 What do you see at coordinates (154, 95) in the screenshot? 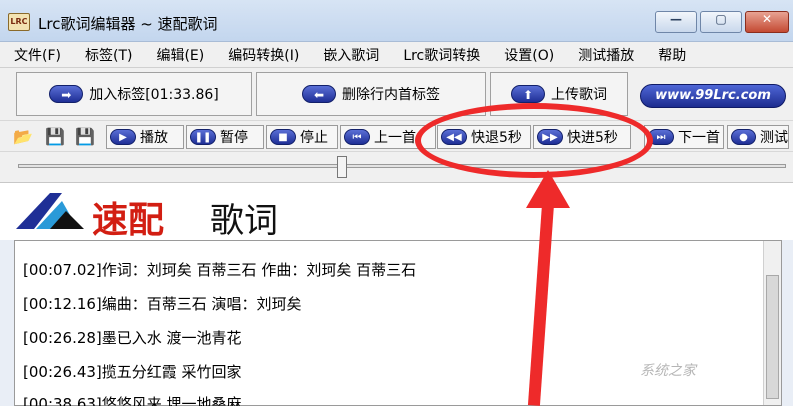
I see `add-tag-label: 加入标签[01:33.86]` at bounding box center [154, 95].